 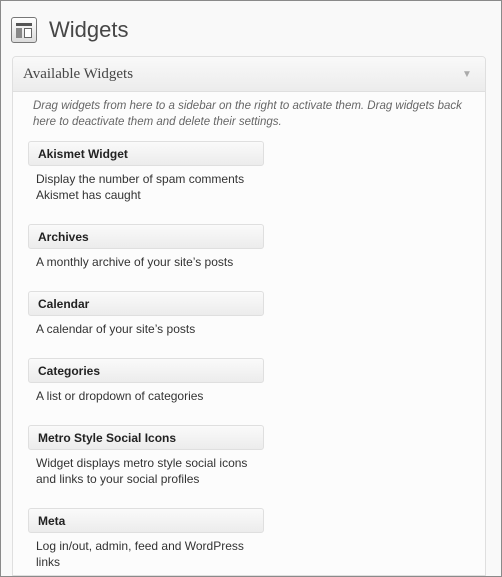 I want to click on widget-description: A list or dropdown of categories, so click(x=120, y=396).